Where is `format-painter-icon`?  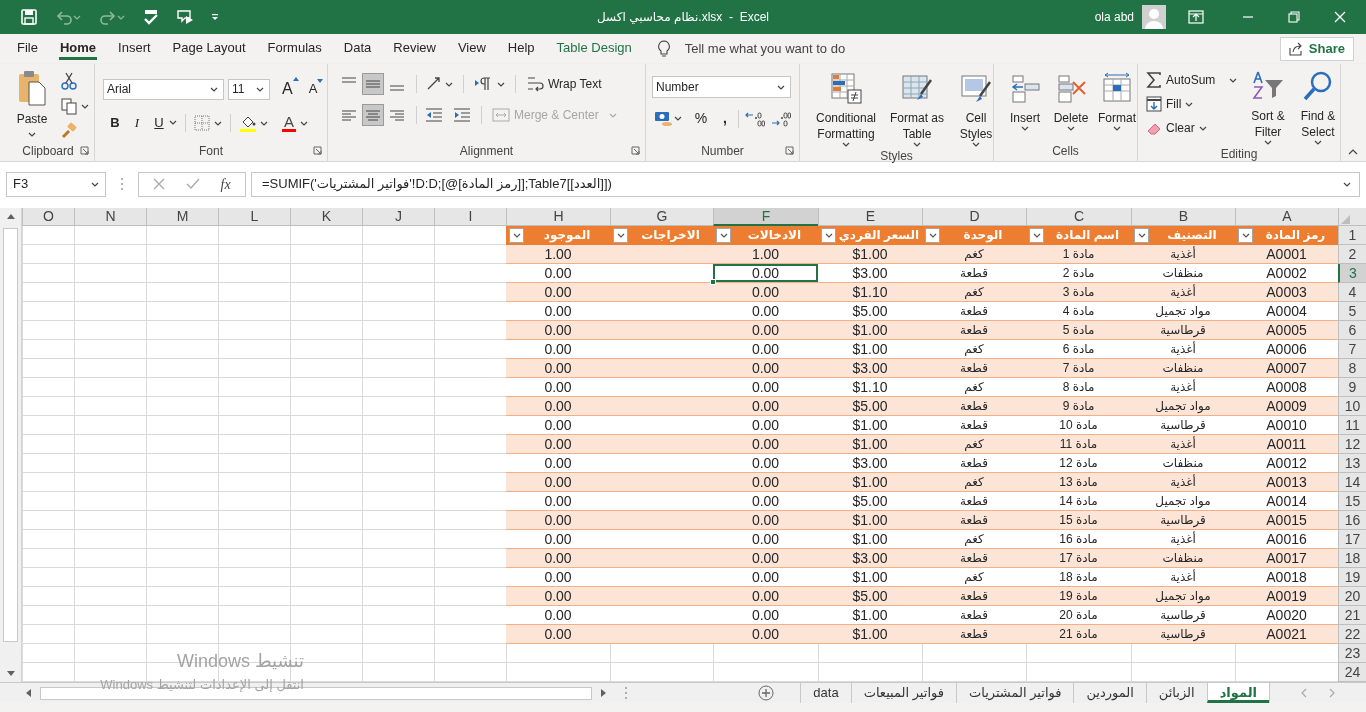
format-painter-icon is located at coordinates (69, 131).